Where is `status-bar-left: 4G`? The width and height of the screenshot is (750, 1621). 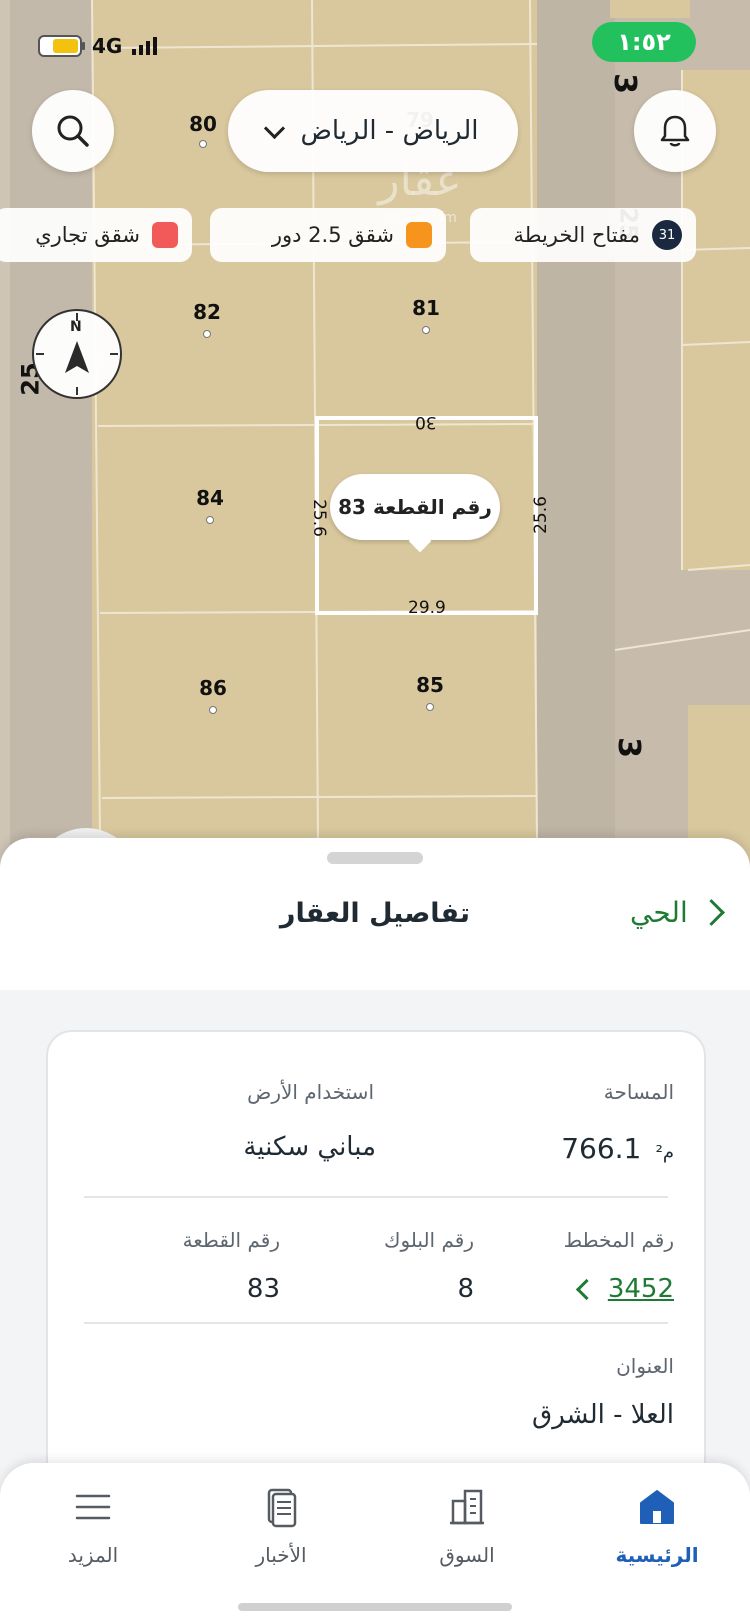 status-bar-left: 4G is located at coordinates (98, 46).